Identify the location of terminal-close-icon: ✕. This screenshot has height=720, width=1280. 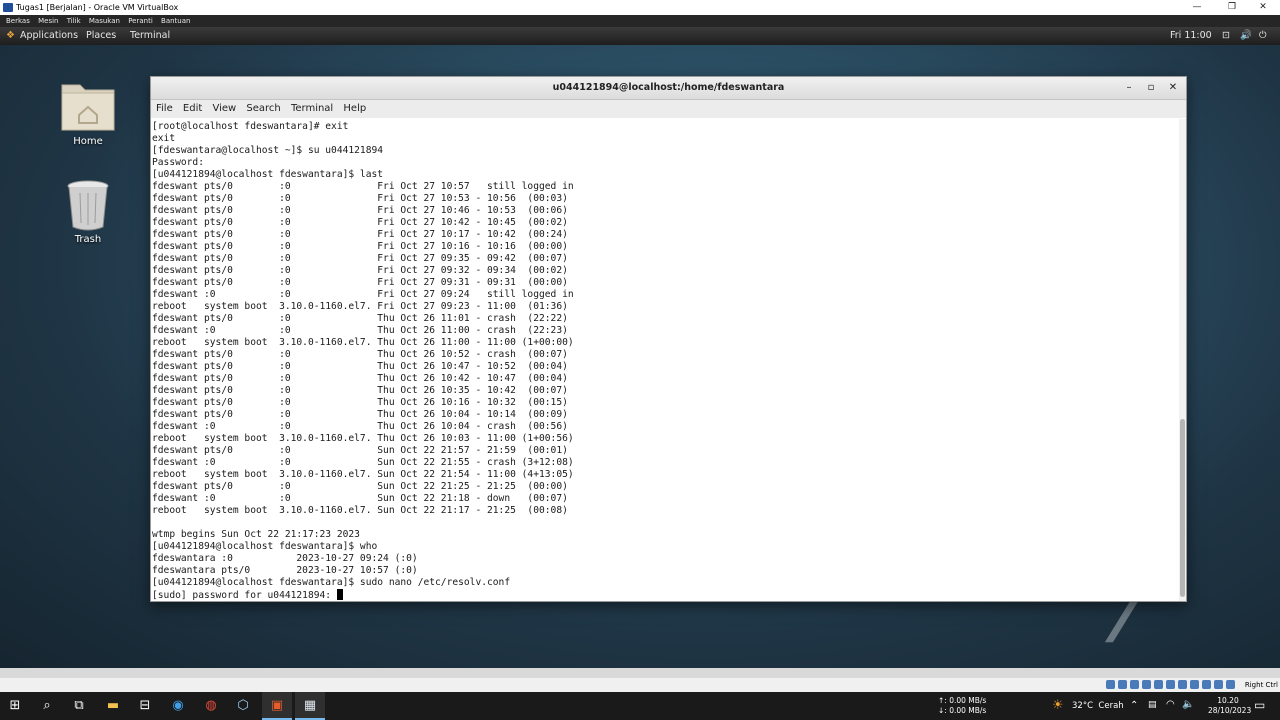
(1173, 88).